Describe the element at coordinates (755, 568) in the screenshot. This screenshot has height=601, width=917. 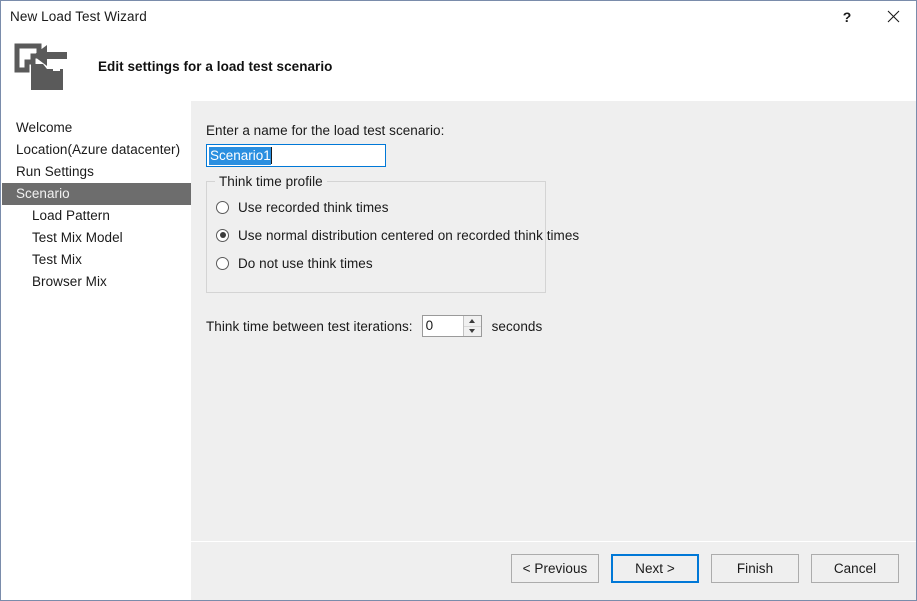
I see `finish-button: Finish` at that location.